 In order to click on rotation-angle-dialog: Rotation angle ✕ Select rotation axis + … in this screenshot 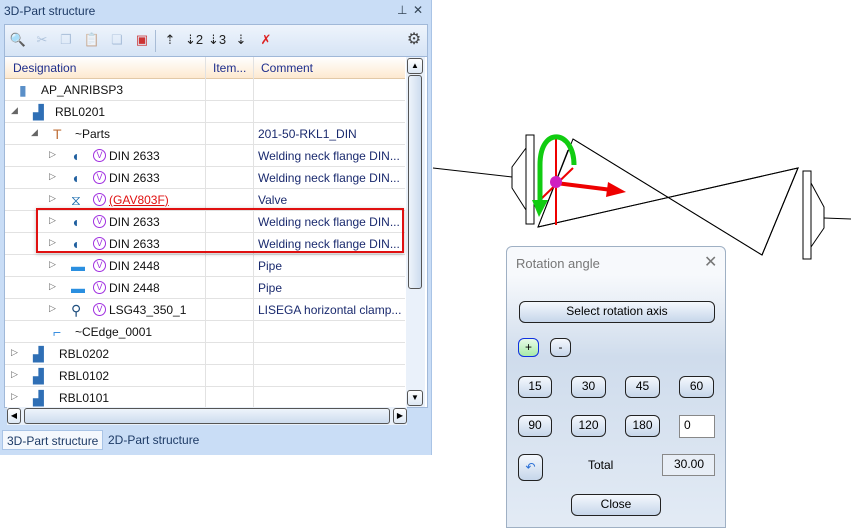, I will do `click(616, 387)`.